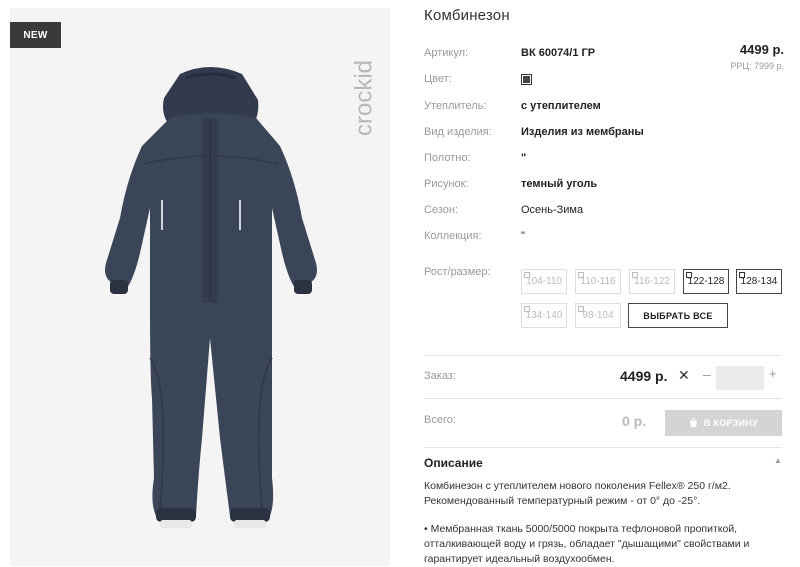 This screenshot has width=800, height=567. Describe the element at coordinates (467, 15) in the screenshot. I see `product-title: Комбинезон` at that location.